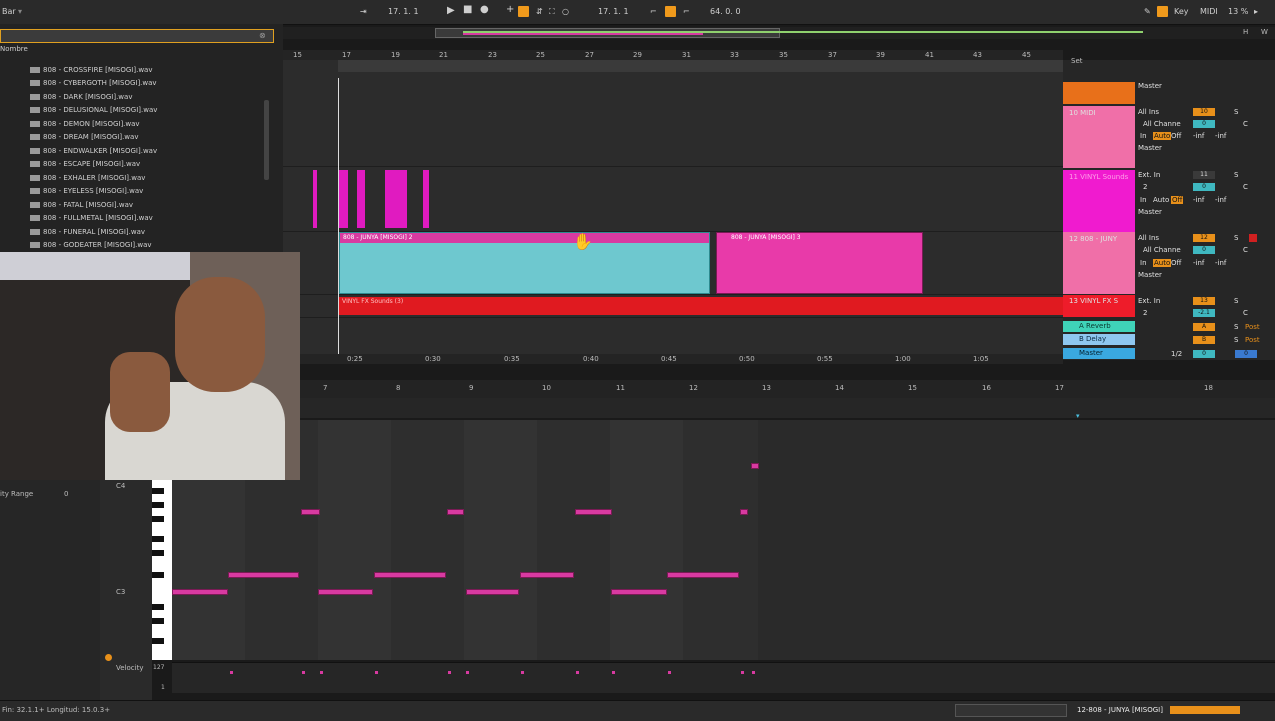  Describe the element at coordinates (723, 677) in the screenshot. I see `velocity-lane` at that location.